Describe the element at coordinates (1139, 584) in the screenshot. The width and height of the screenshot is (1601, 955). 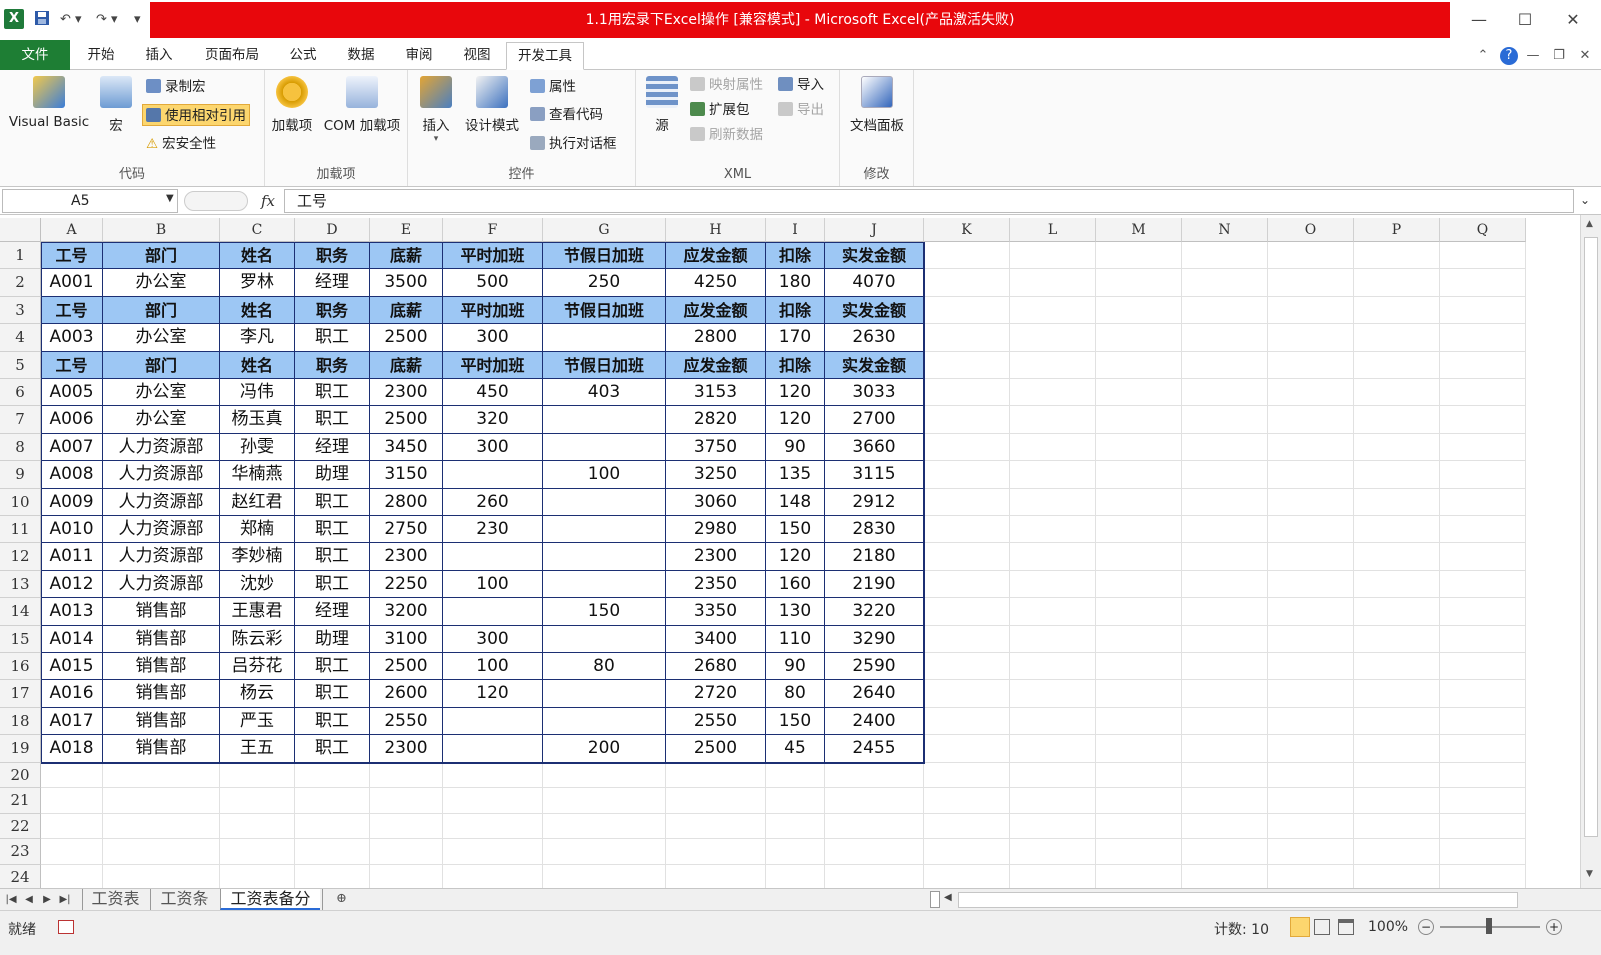
I see `cell-m13` at that location.